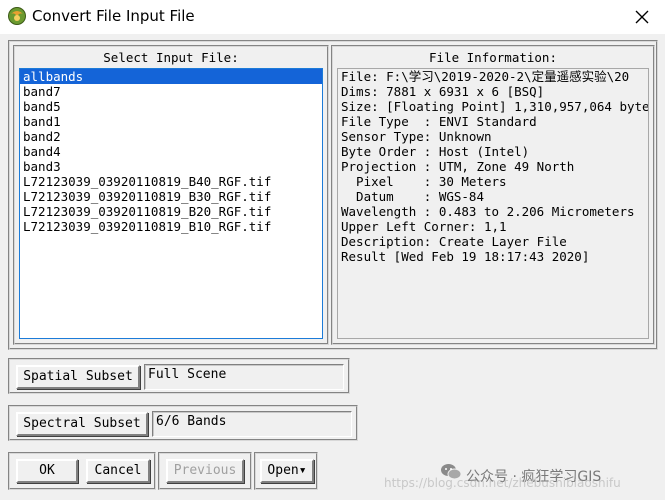 The width and height of the screenshot is (665, 500). Describe the element at coordinates (302, 470) in the screenshot. I see `chevron-down-icon: ▾` at that location.